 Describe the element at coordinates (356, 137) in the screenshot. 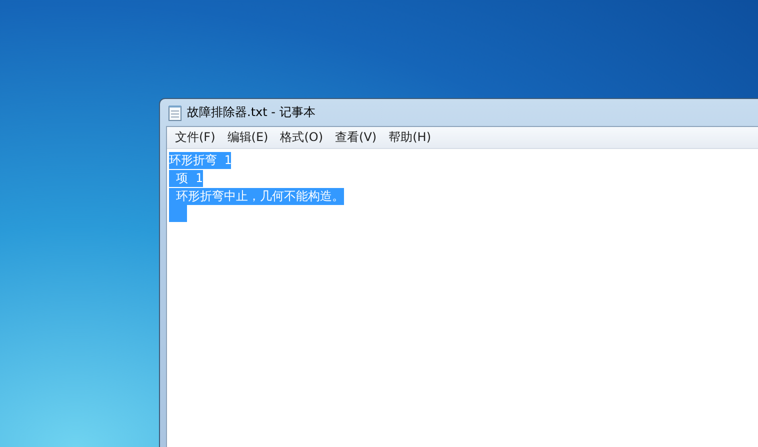

I see `menu-item: 查看(V)` at that location.